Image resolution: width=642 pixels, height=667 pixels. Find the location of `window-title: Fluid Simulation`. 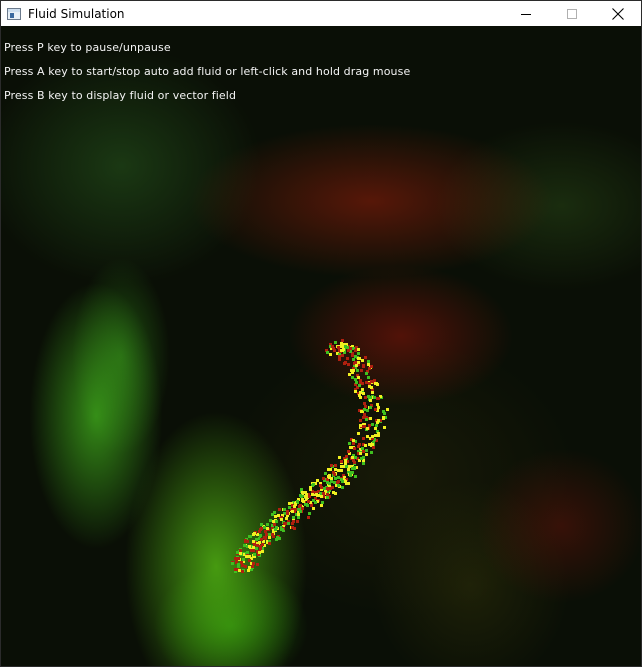

window-title: Fluid Simulation is located at coordinates (76, 13).